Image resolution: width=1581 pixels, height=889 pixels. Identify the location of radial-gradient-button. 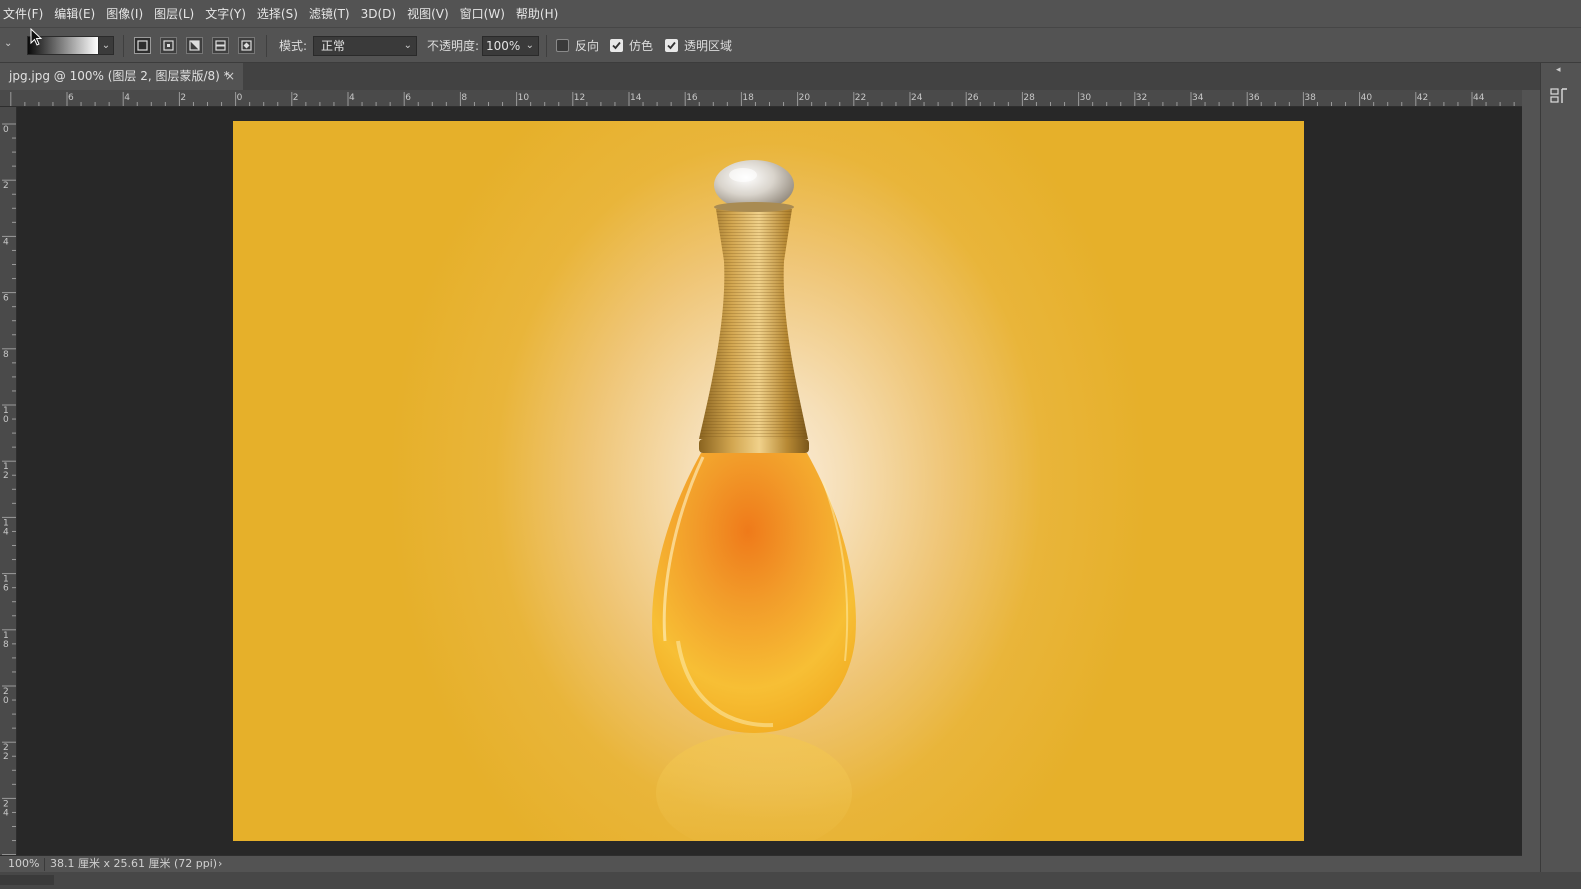
(168, 45).